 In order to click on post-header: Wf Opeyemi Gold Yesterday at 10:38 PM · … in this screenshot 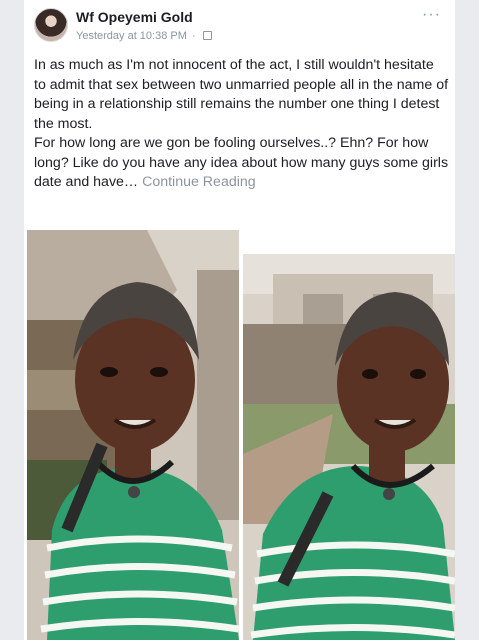, I will do `click(239, 25)`.